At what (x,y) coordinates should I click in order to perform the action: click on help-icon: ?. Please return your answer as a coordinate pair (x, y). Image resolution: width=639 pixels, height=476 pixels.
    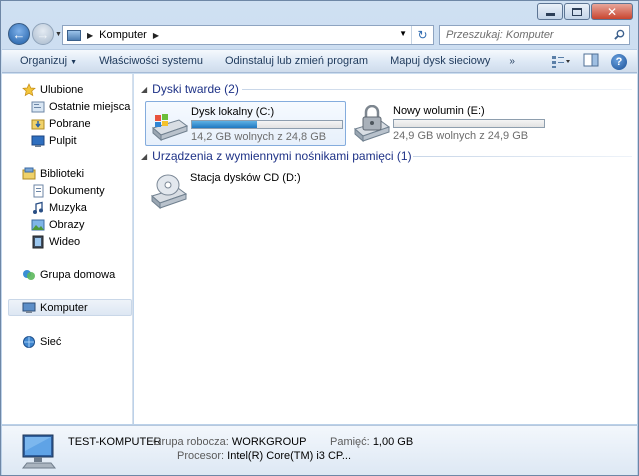
    Looking at the image, I should click on (619, 61).